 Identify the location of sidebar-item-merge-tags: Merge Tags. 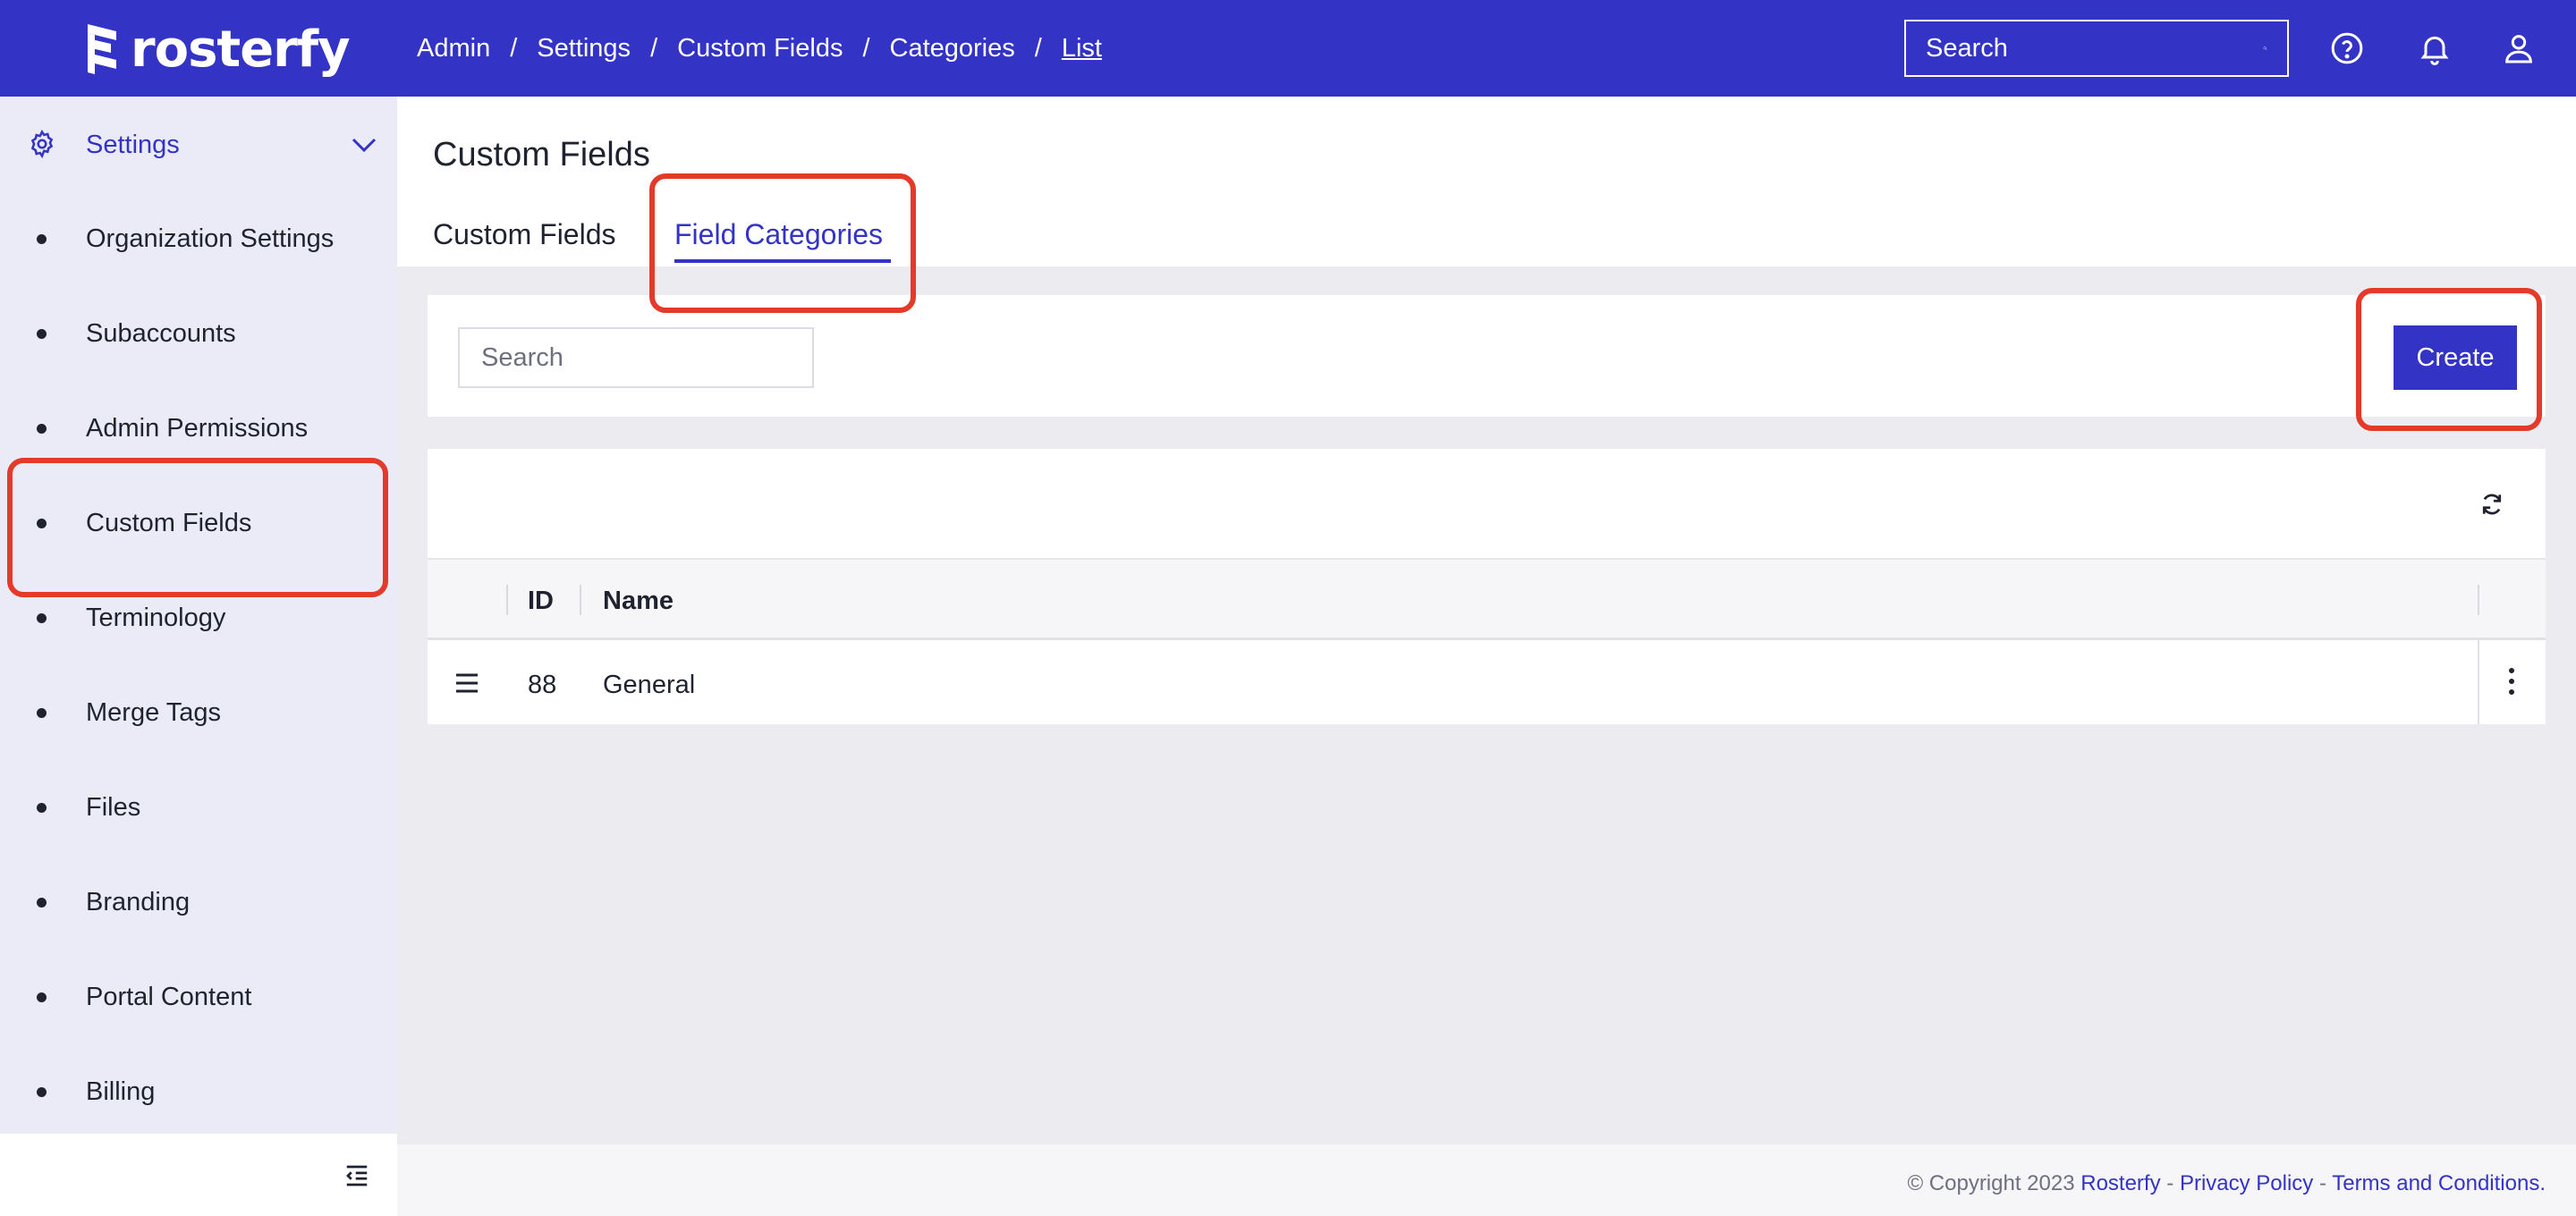
(198, 712).